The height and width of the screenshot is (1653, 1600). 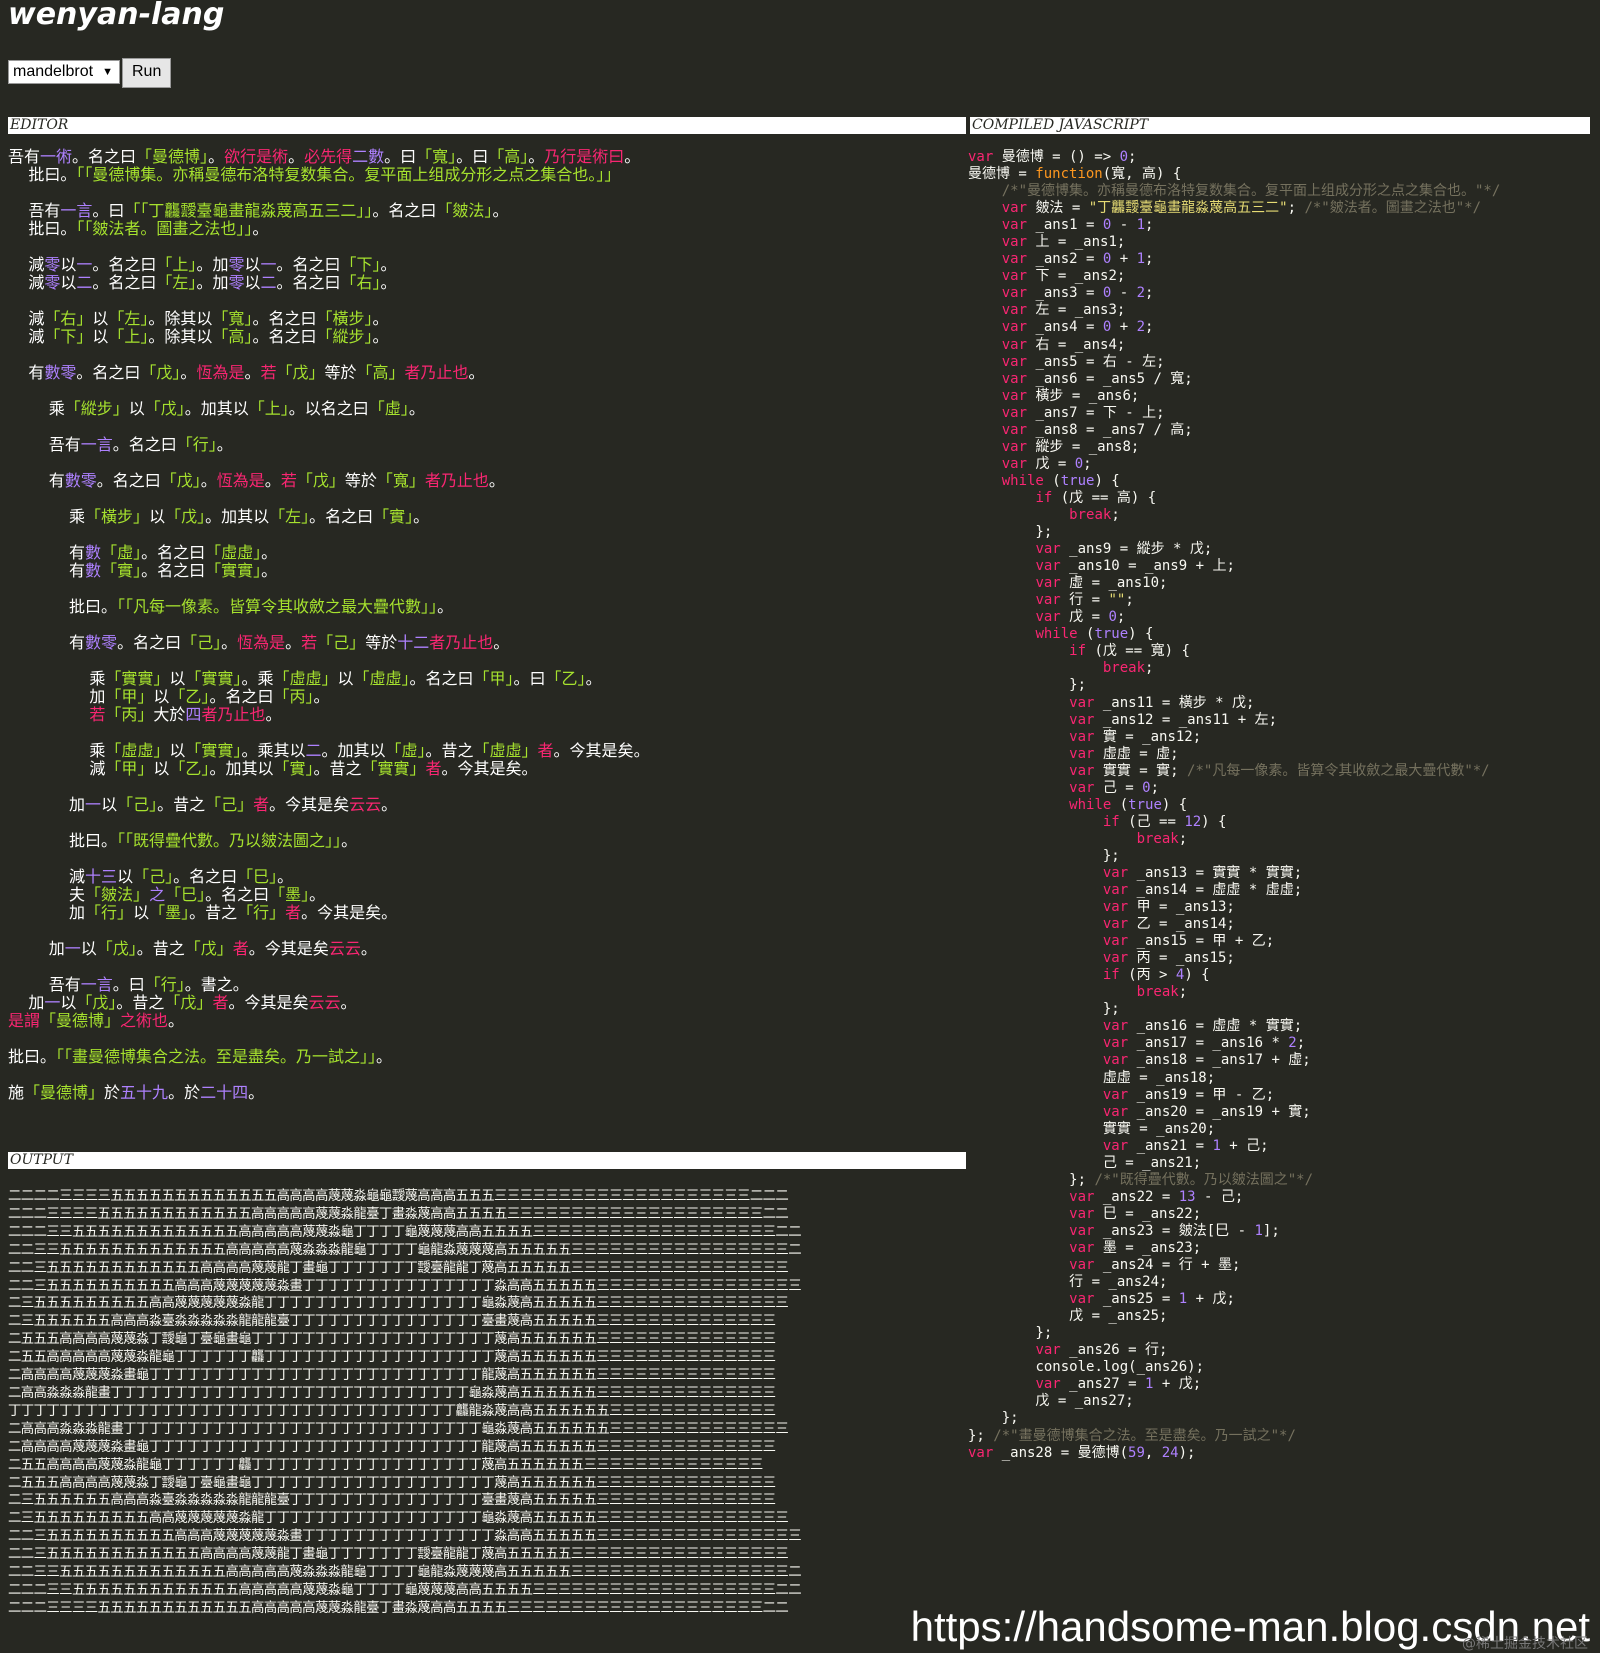 What do you see at coordinates (1279, 361) in the screenshot?
I see `js-line: var _ans5 = 右 - 左;` at bounding box center [1279, 361].